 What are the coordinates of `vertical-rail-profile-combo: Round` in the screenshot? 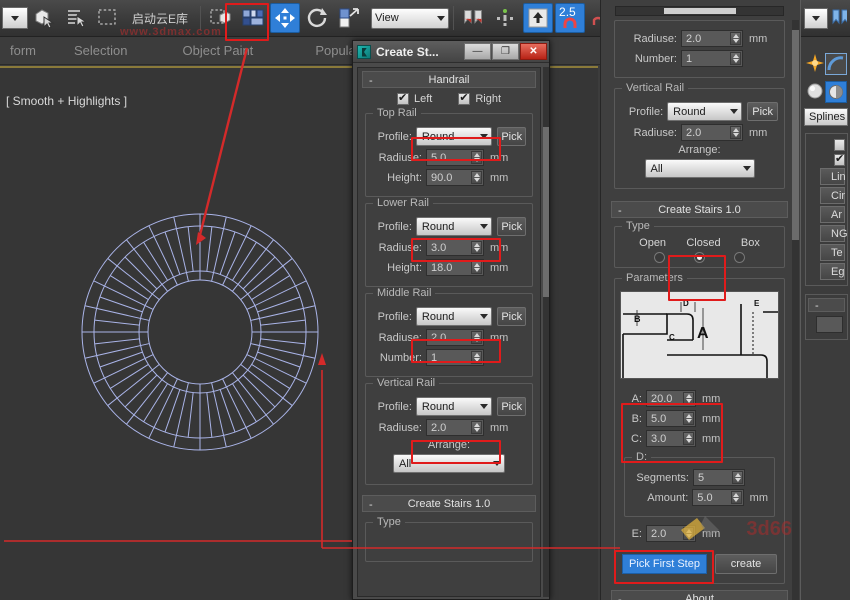 It's located at (454, 406).